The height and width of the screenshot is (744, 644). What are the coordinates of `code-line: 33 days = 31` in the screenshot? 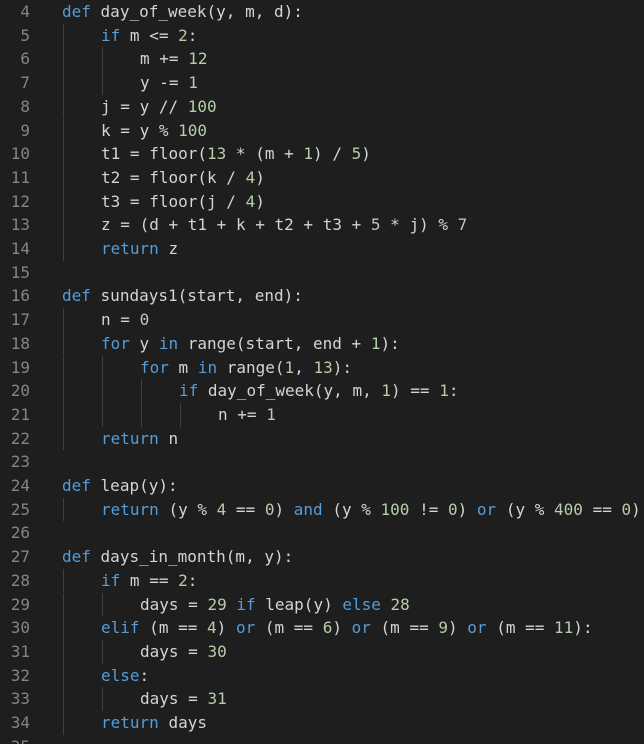 It's located at (322, 699).